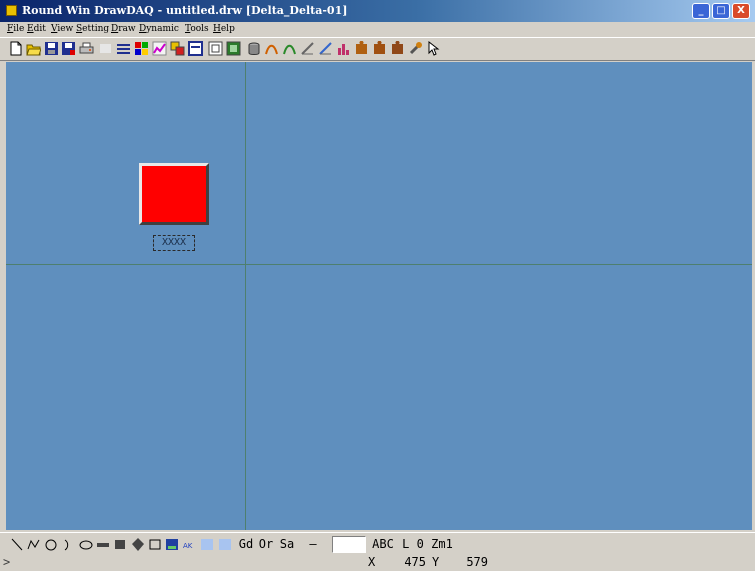  I want to click on graph-icon, so click(159, 48).